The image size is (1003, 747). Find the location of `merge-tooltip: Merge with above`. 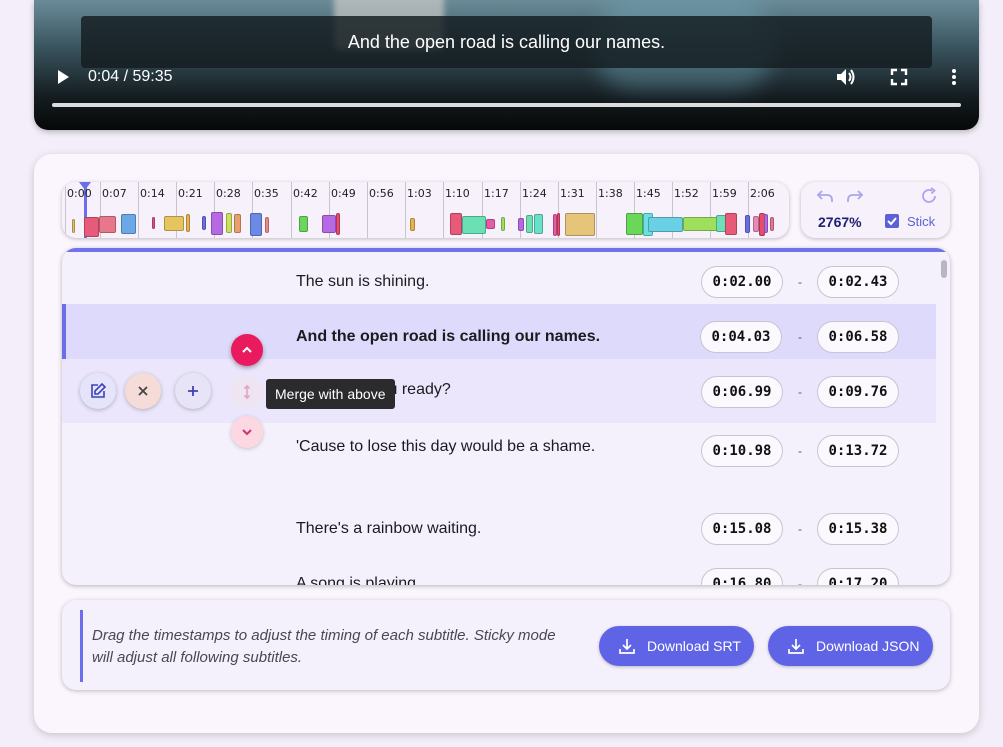

merge-tooltip: Merge with above is located at coordinates (330, 394).